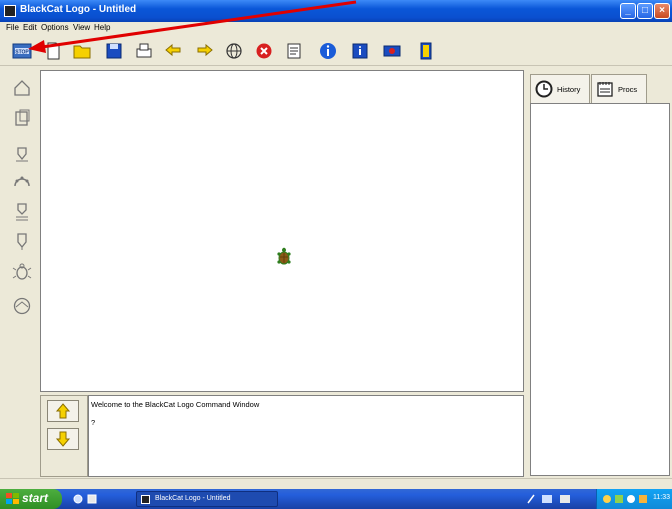 This screenshot has height=509, width=672. Describe the element at coordinates (55, 27) in the screenshot. I see `menu-options: Options` at that location.